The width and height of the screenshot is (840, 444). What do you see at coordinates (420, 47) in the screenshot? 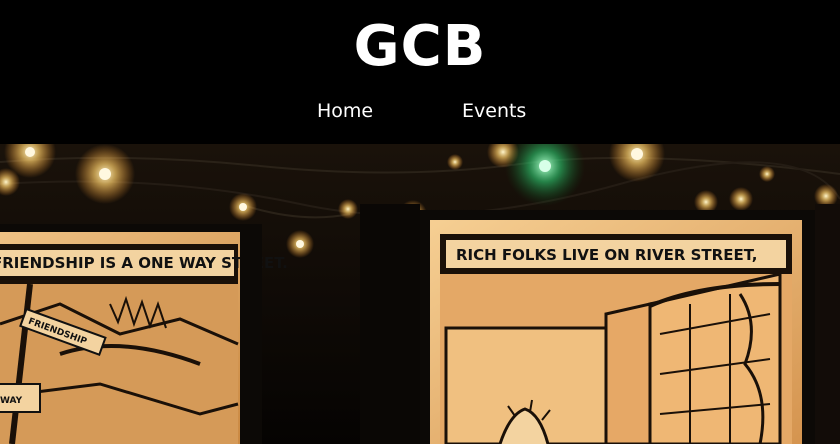
I see `site-title: GCB` at bounding box center [420, 47].